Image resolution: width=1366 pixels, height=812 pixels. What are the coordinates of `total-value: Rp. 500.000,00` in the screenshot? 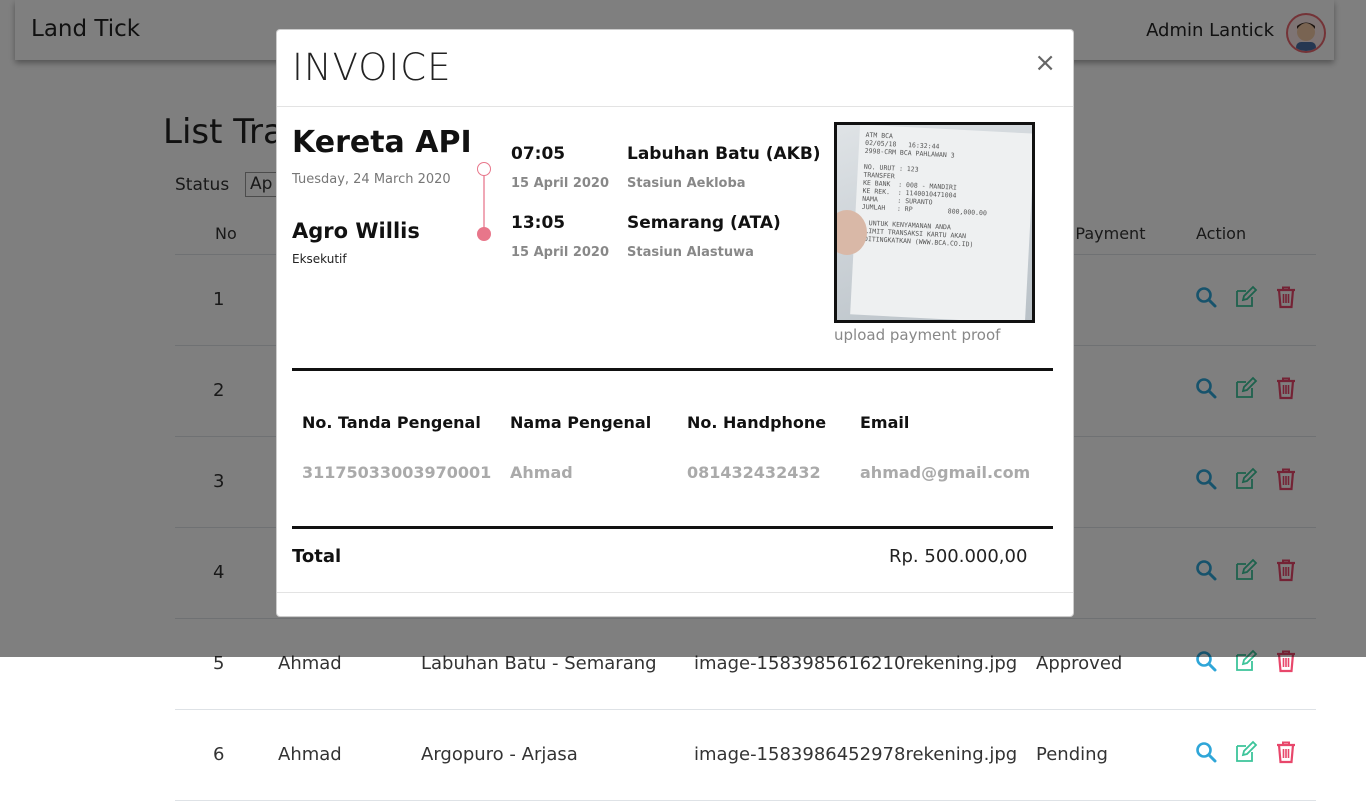 It's located at (958, 556).